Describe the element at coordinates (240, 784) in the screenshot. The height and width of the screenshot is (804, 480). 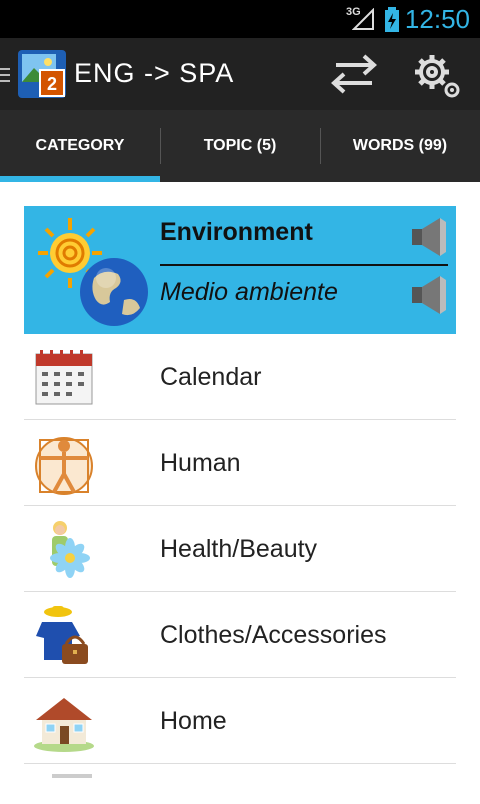
I see `list-item-partial` at that location.